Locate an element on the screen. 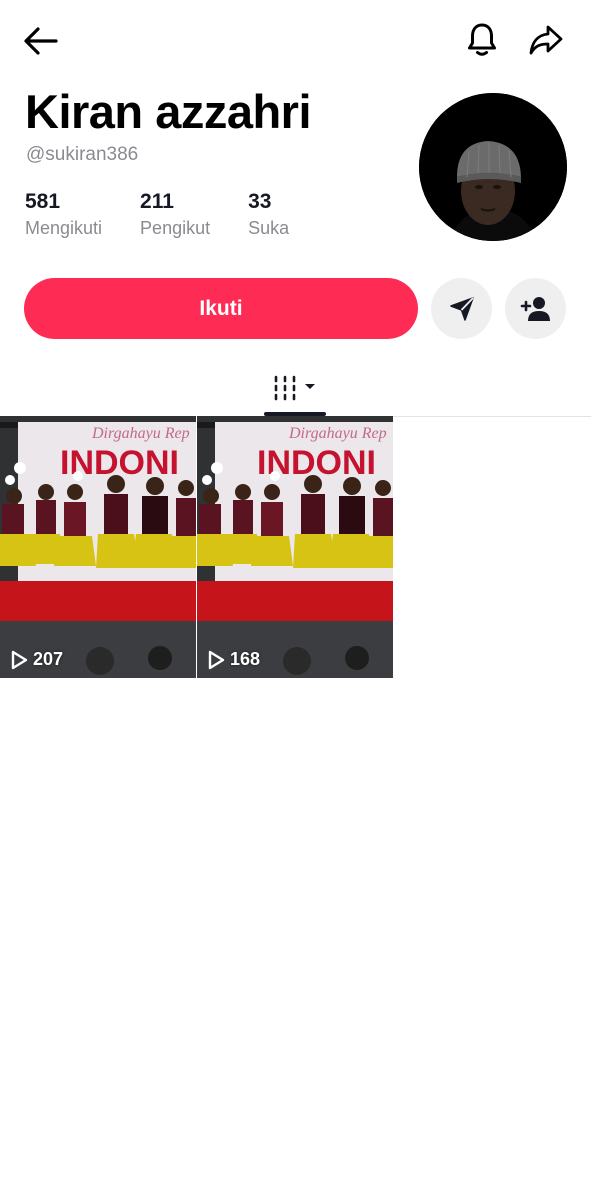  tab-videos is located at coordinates (295, 388).